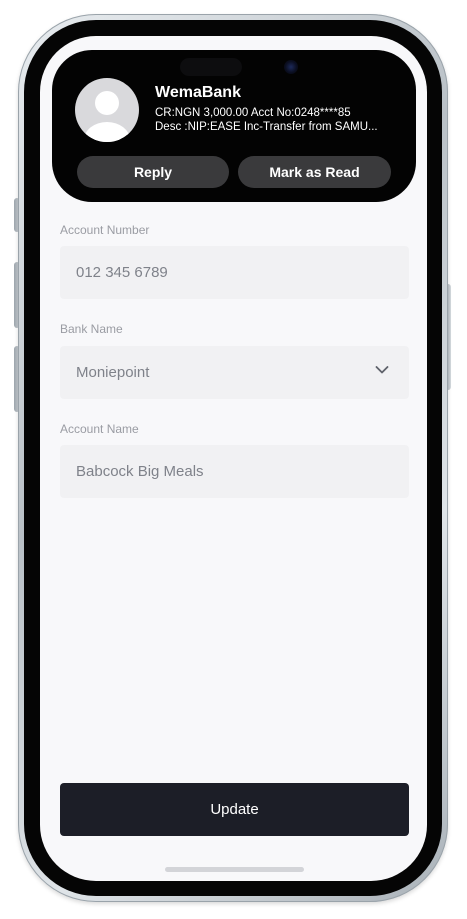 The width and height of the screenshot is (467, 919). I want to click on person-avatar-icon, so click(107, 110).